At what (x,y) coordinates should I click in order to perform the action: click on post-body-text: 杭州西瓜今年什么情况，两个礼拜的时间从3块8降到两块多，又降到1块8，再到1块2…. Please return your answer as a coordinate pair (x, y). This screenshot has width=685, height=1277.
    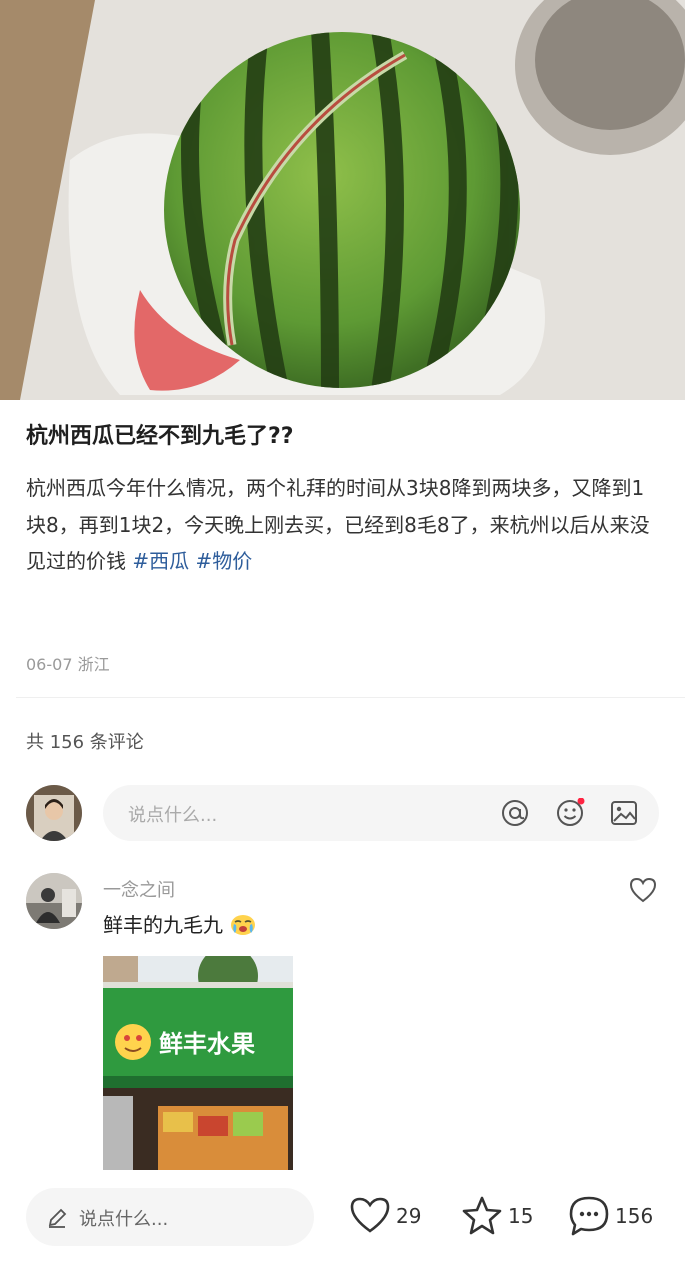
    Looking at the image, I should click on (338, 524).